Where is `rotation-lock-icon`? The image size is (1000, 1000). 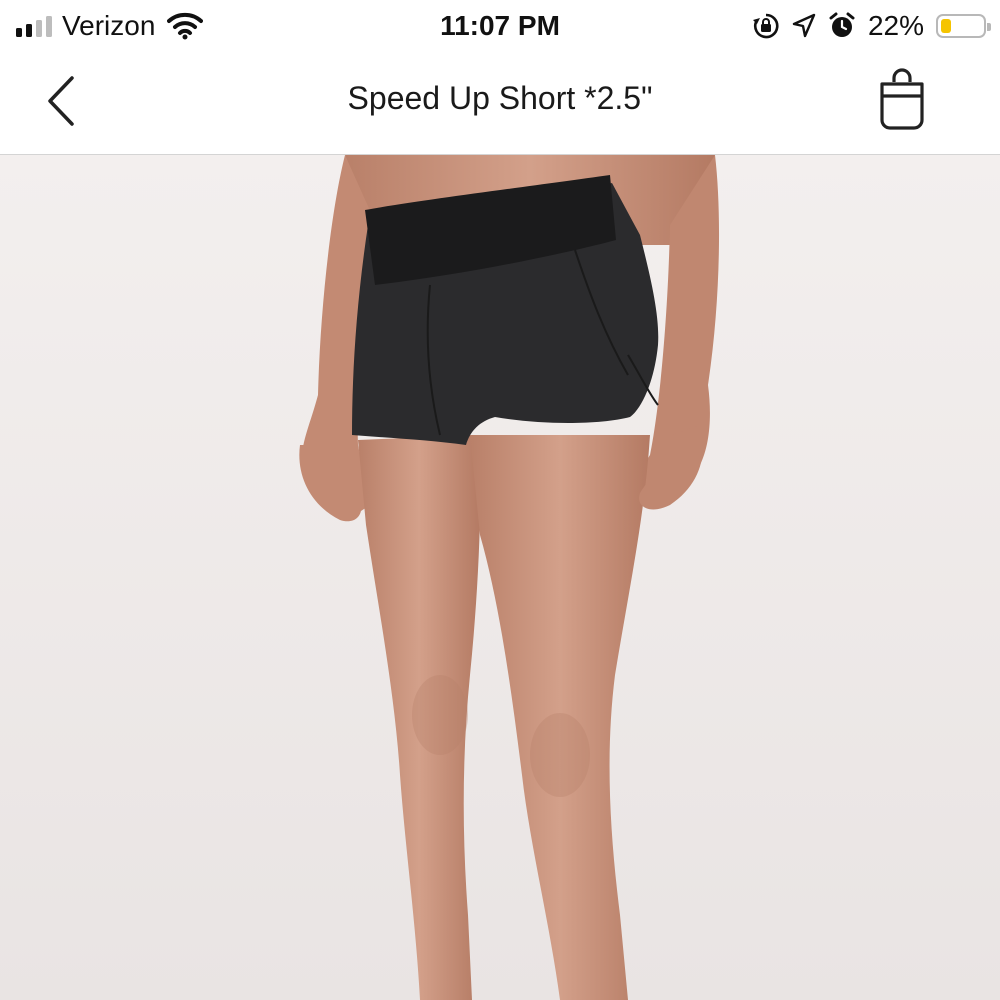
rotation-lock-icon is located at coordinates (765, 26).